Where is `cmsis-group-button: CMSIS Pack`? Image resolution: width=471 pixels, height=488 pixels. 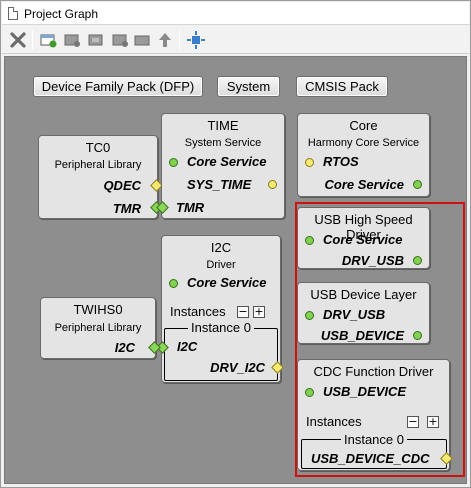
cmsis-group-button: CMSIS Pack is located at coordinates (342, 86).